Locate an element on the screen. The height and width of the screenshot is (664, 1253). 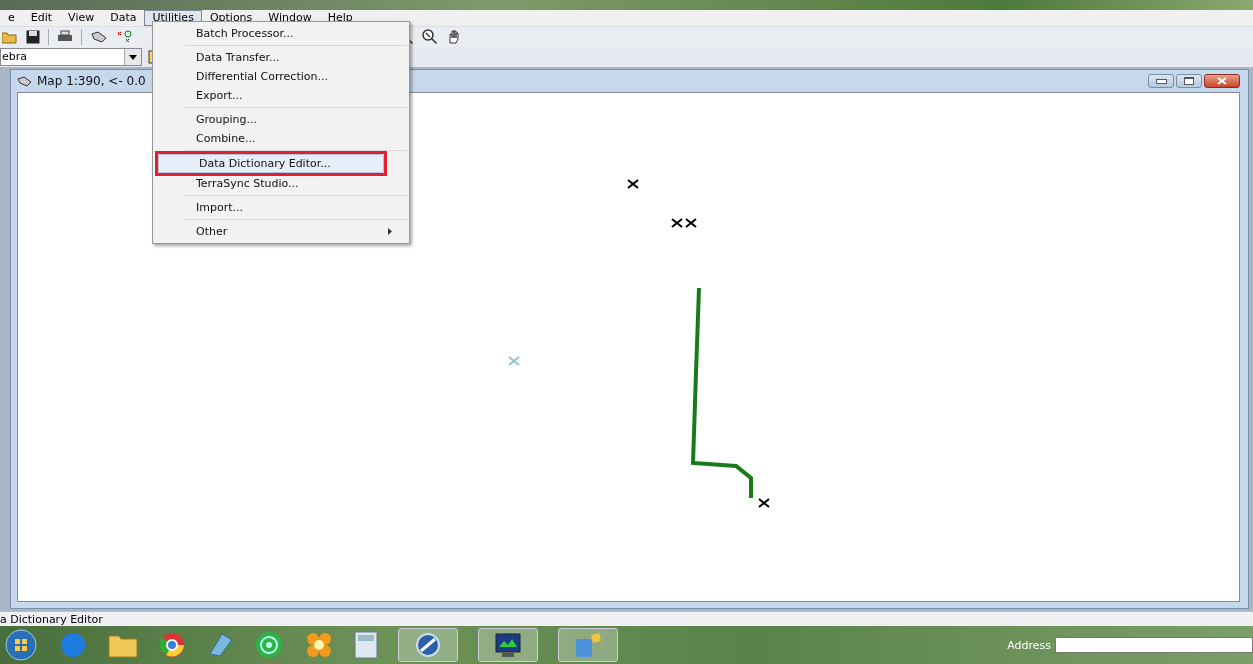
disc-icon is located at coordinates (428, 645).